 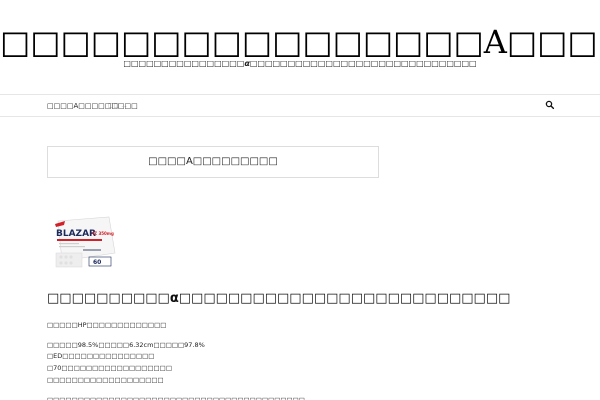 What do you see at coordinates (300, 42) in the screenshot?
I see `site-title: □□□□□□□□□□□□□□□□A□□□□□□` at bounding box center [300, 42].